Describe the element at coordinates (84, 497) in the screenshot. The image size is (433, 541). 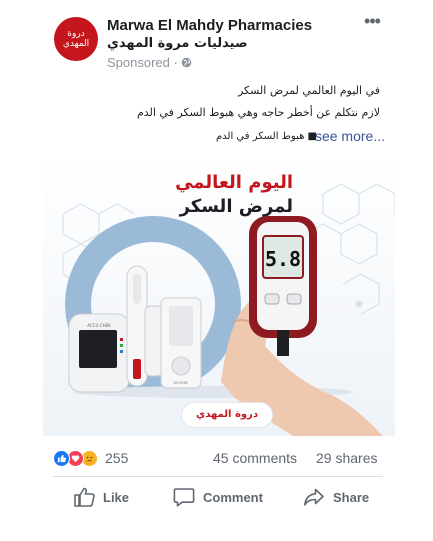
I see `thumbs-up-icon` at that location.